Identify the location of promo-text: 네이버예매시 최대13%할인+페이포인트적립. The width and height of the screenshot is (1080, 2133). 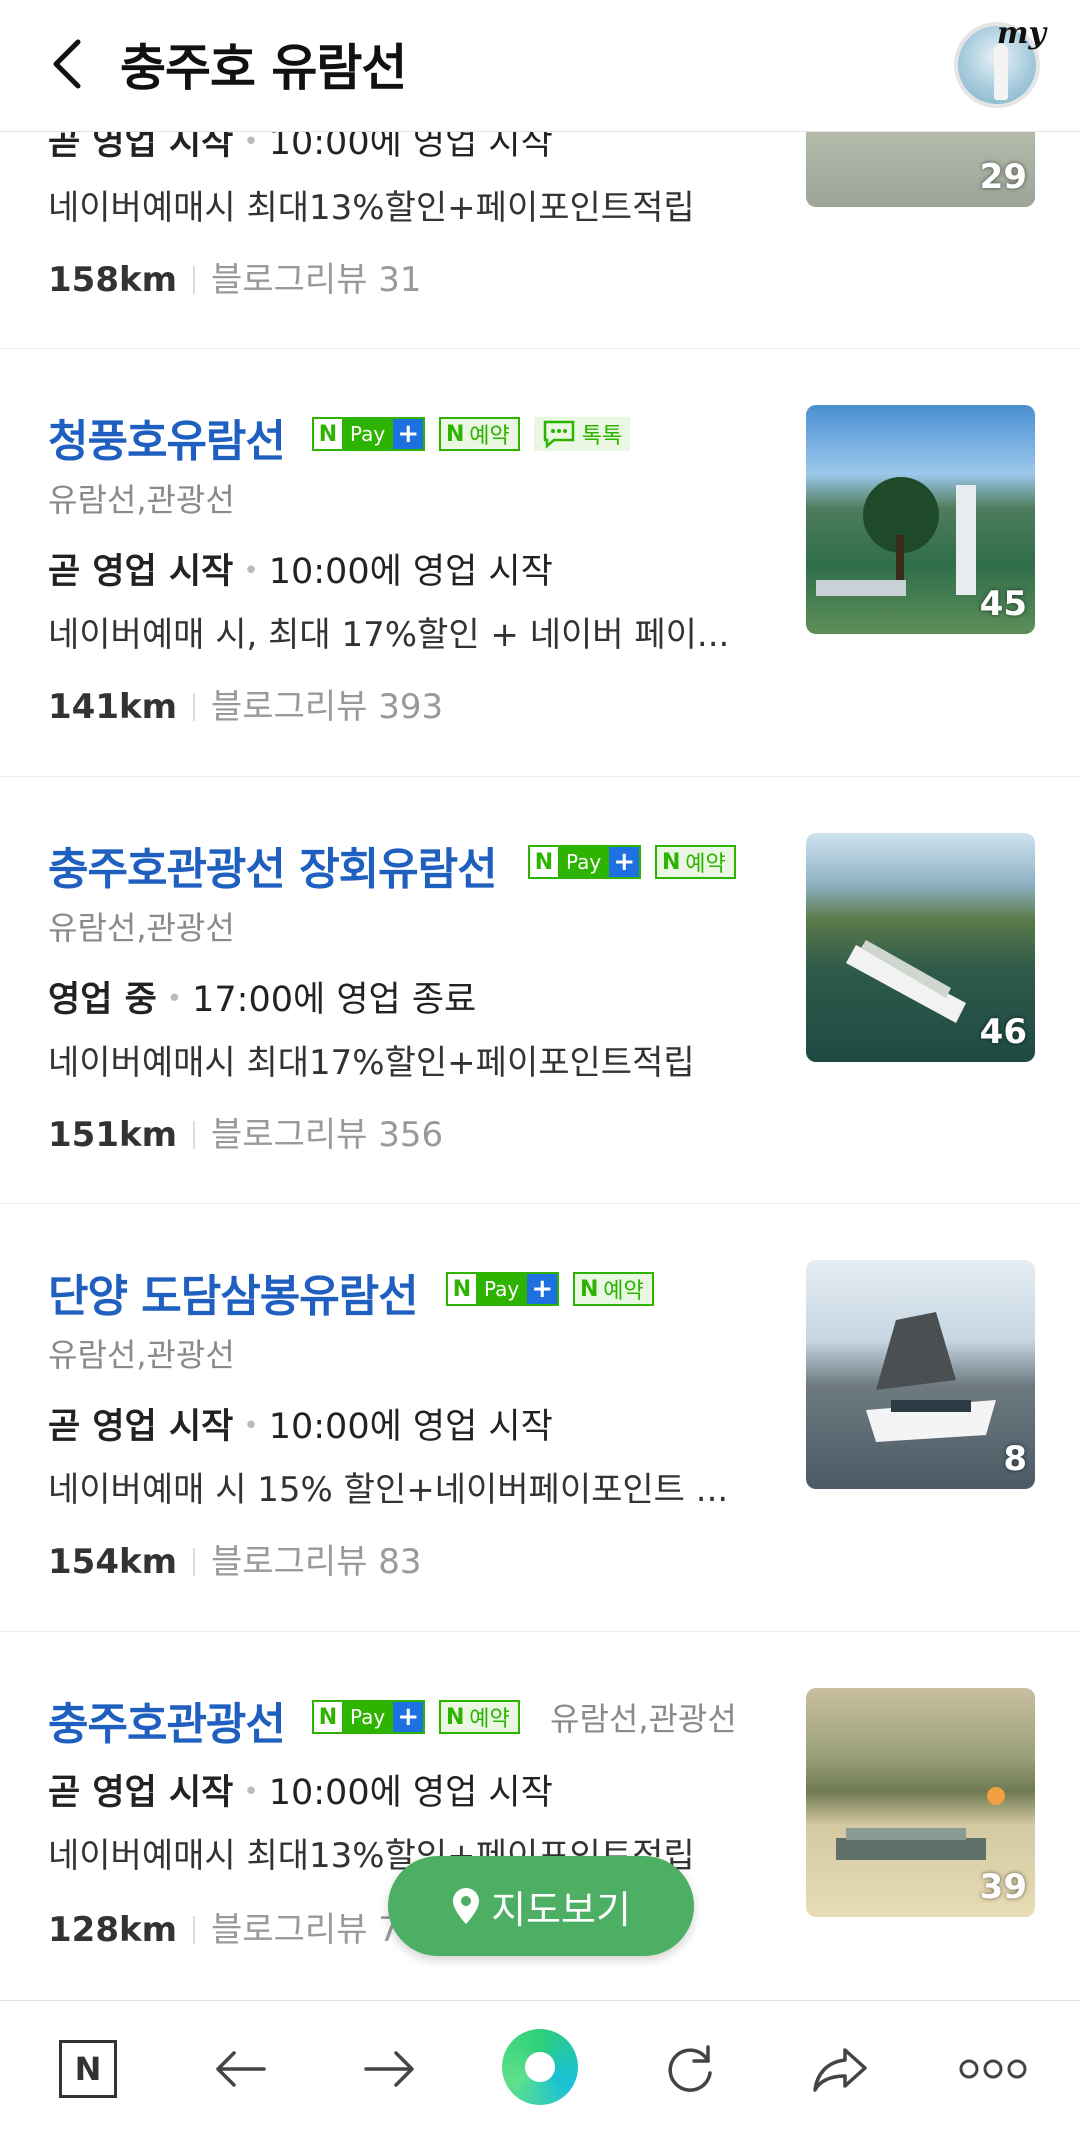
(371, 208).